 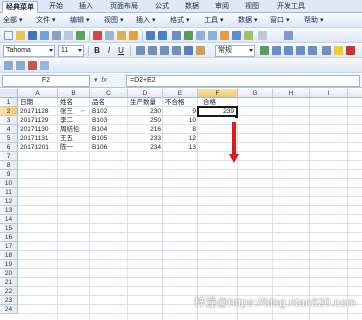 What do you see at coordinates (180, 138) in the screenshot?
I see `table-cell: 12` at bounding box center [180, 138].